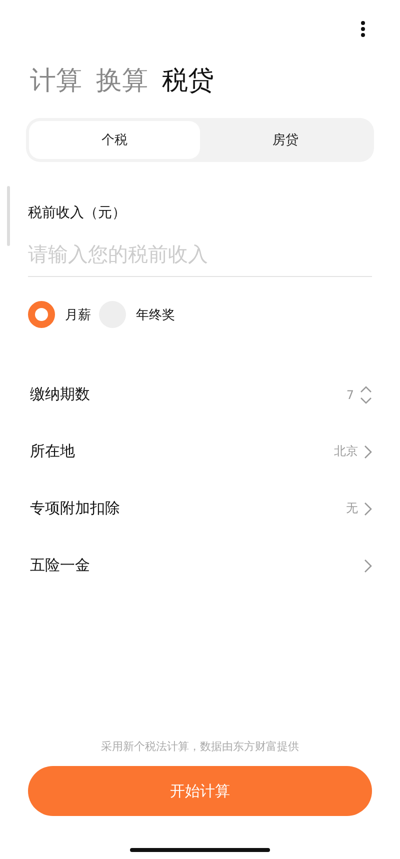 Image resolution: width=400 pixels, height=859 pixels. What do you see at coordinates (352, 508) in the screenshot?
I see `setting-value: 无` at bounding box center [352, 508].